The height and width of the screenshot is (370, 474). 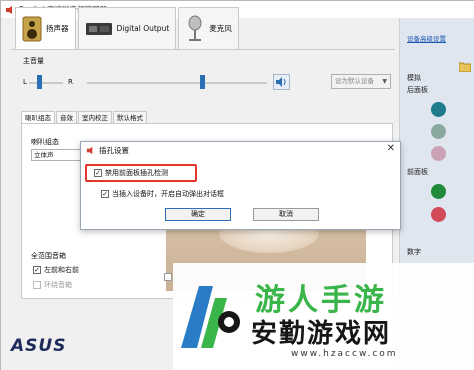 I want to click on asus-logo: ASUS, so click(x=39, y=346).